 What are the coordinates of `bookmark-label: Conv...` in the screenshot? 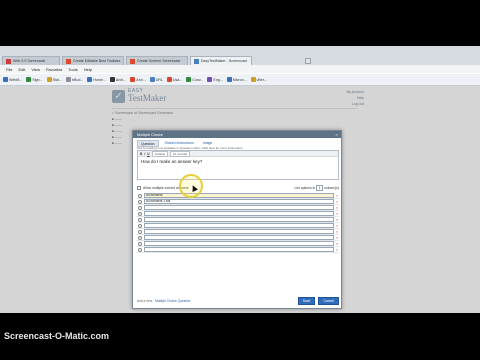 It's located at (198, 79).